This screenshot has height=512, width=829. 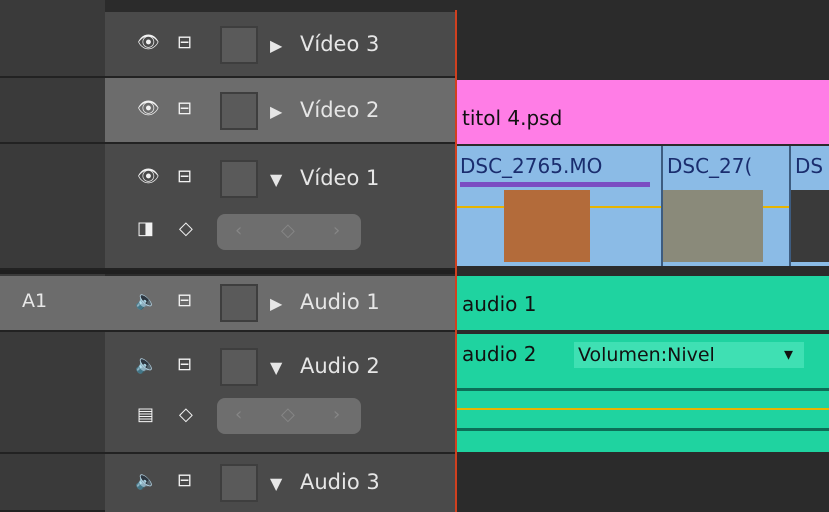 I want to click on track-name: Audio 2, so click(x=340, y=366).